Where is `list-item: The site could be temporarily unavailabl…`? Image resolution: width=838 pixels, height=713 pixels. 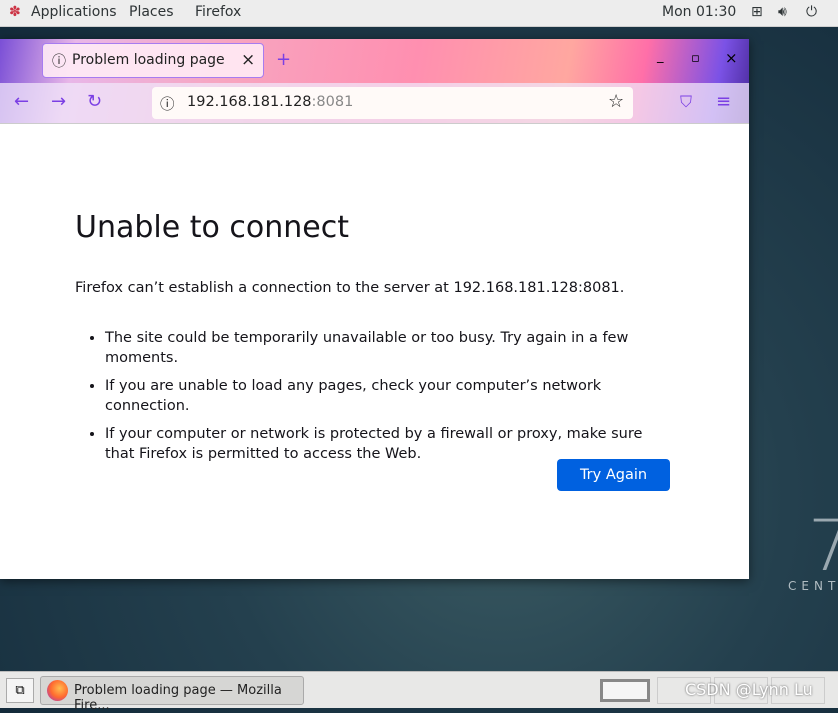 list-item: The site could be temporarily unavailabl… is located at coordinates (389, 348).